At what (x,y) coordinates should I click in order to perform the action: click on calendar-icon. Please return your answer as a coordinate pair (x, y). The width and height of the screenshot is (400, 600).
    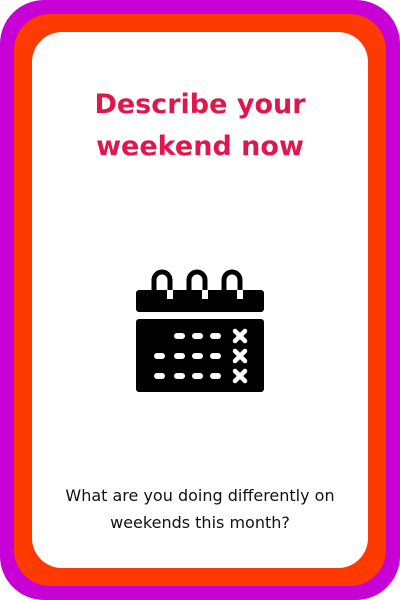
    Looking at the image, I should click on (200, 330).